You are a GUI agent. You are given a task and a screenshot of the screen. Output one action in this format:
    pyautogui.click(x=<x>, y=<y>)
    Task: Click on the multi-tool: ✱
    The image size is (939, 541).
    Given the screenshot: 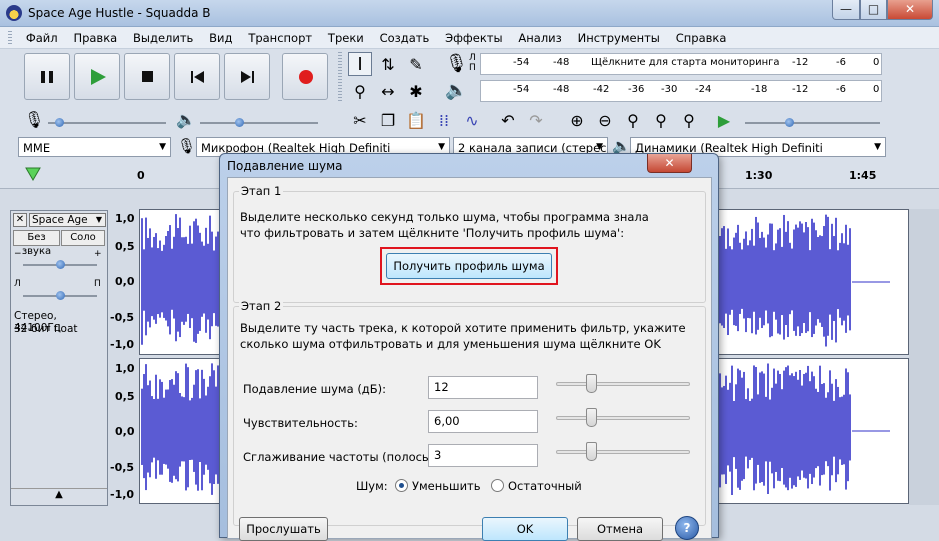 What is the action you would take?
    pyautogui.click(x=416, y=91)
    